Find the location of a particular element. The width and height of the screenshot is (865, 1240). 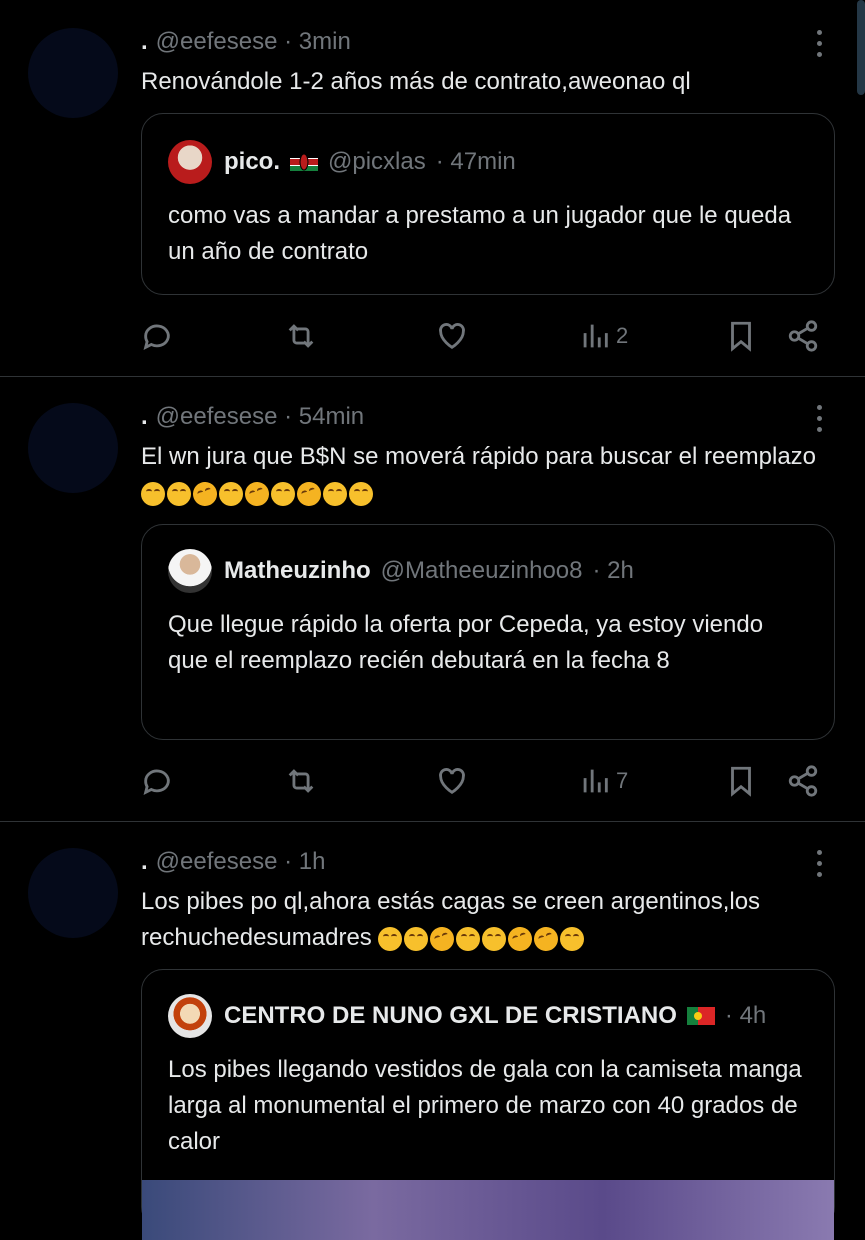

quote-timestamp: · 4h is located at coordinates (745, 1016).